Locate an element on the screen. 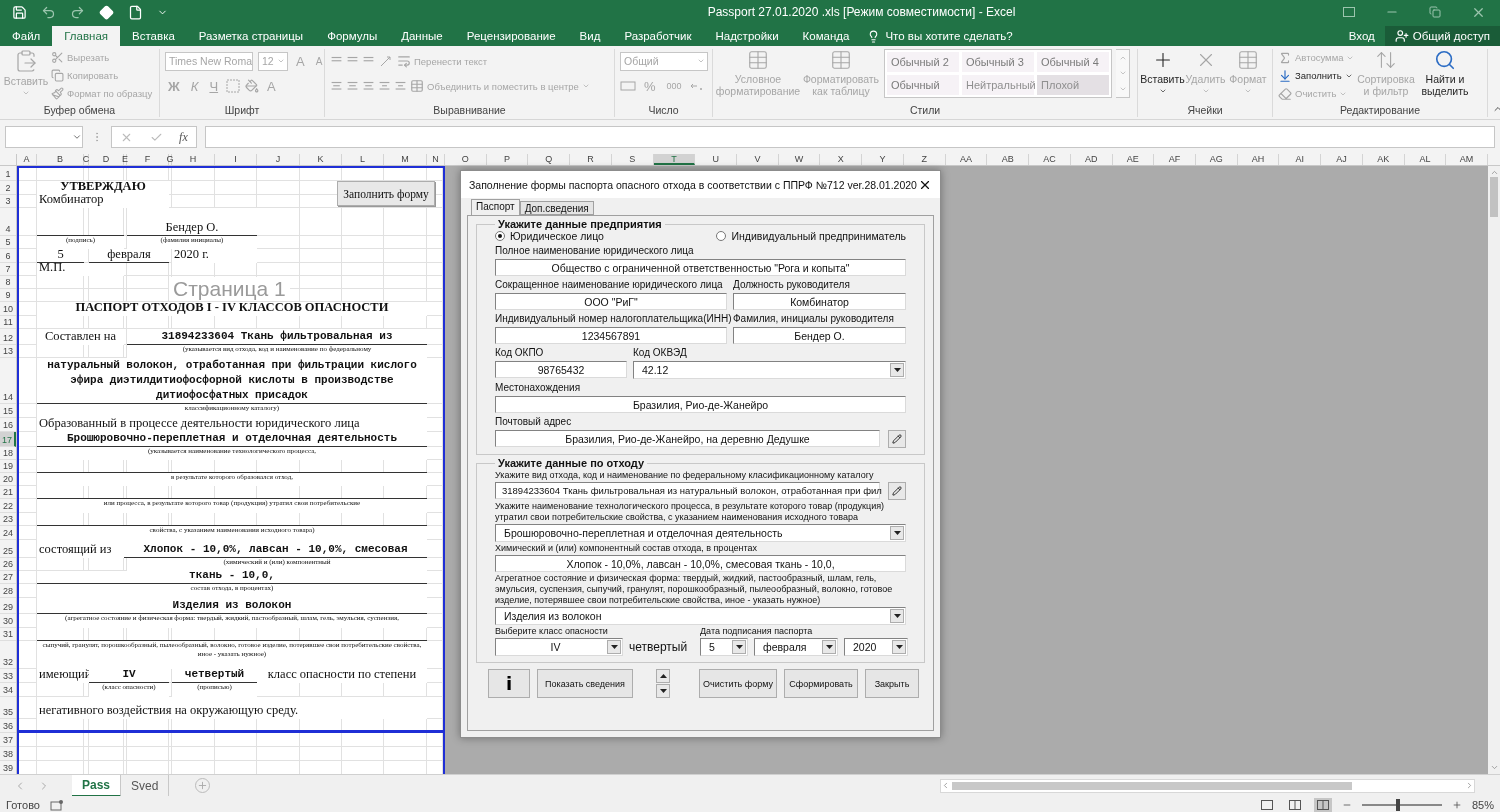  row-header: 31 is located at coordinates (8, 634).